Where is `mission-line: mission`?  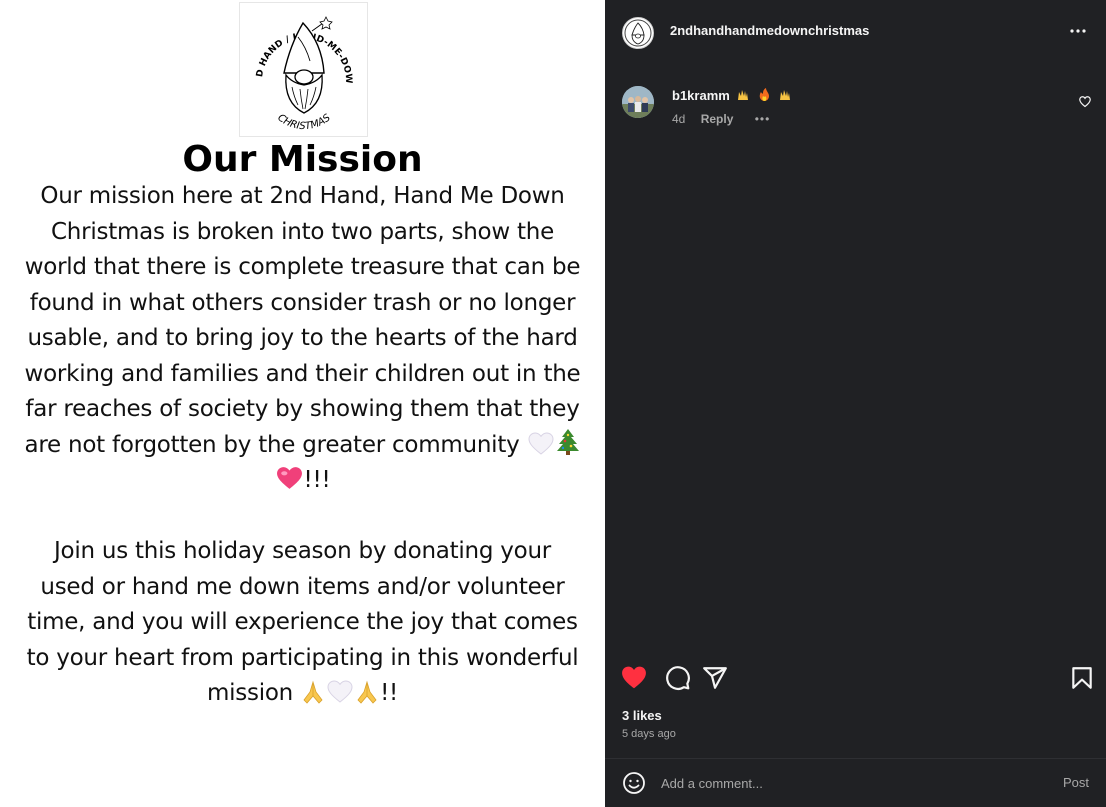
mission-line: mission is located at coordinates (250, 693).